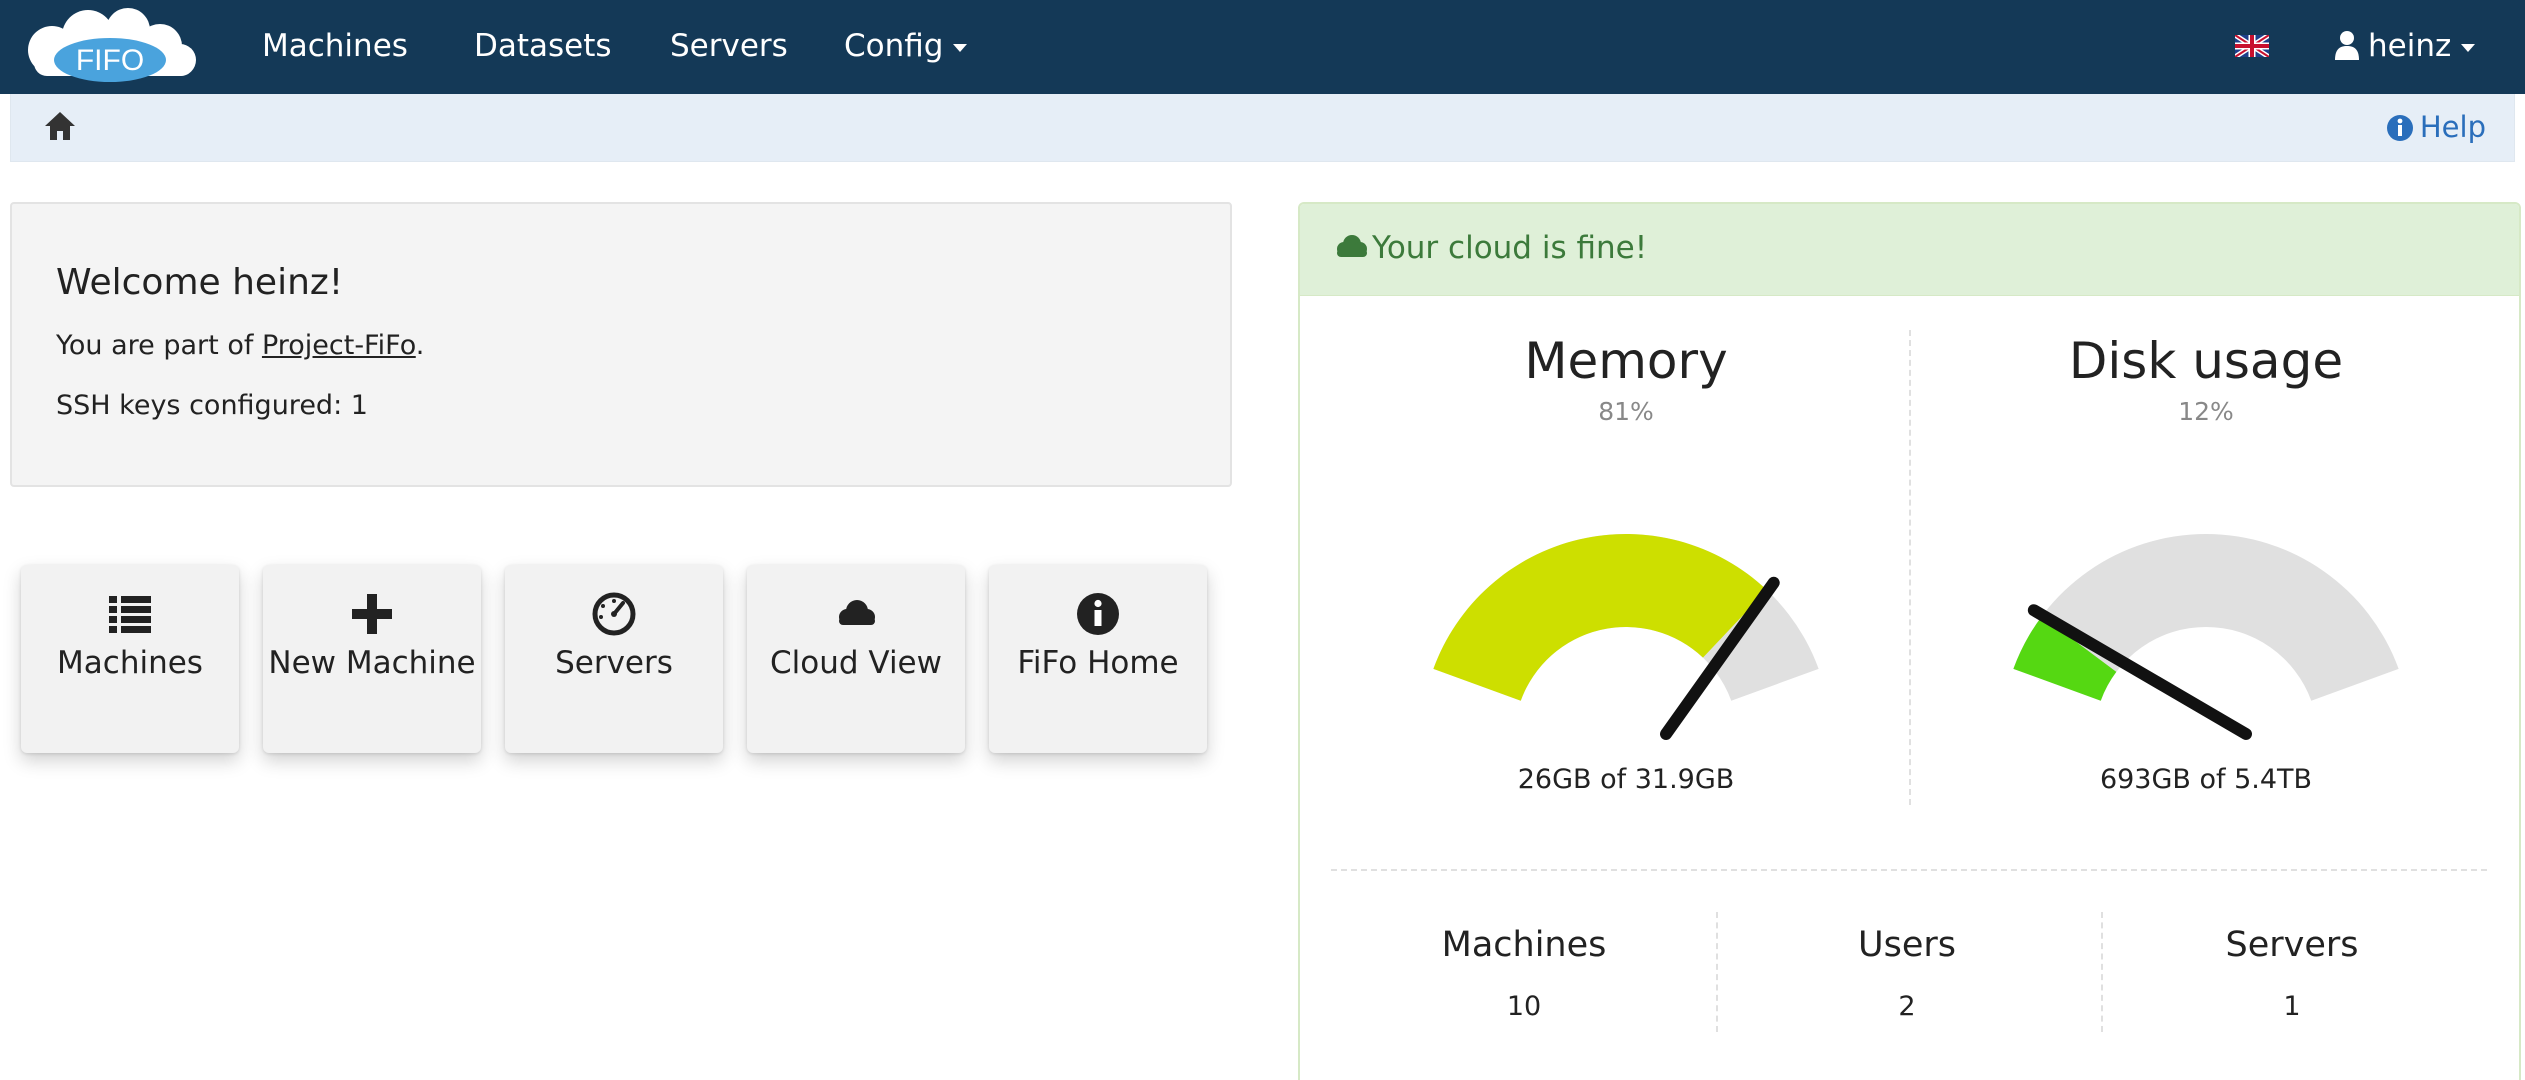  What do you see at coordinates (2252, 46) in the screenshot?
I see `uk-flag-icon` at bounding box center [2252, 46].